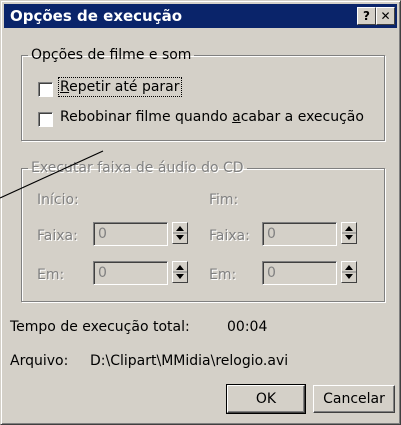 This screenshot has width=401, height=425. Describe the element at coordinates (302, 117) in the screenshot. I see `rewind-label-after: cabar a execução` at that location.